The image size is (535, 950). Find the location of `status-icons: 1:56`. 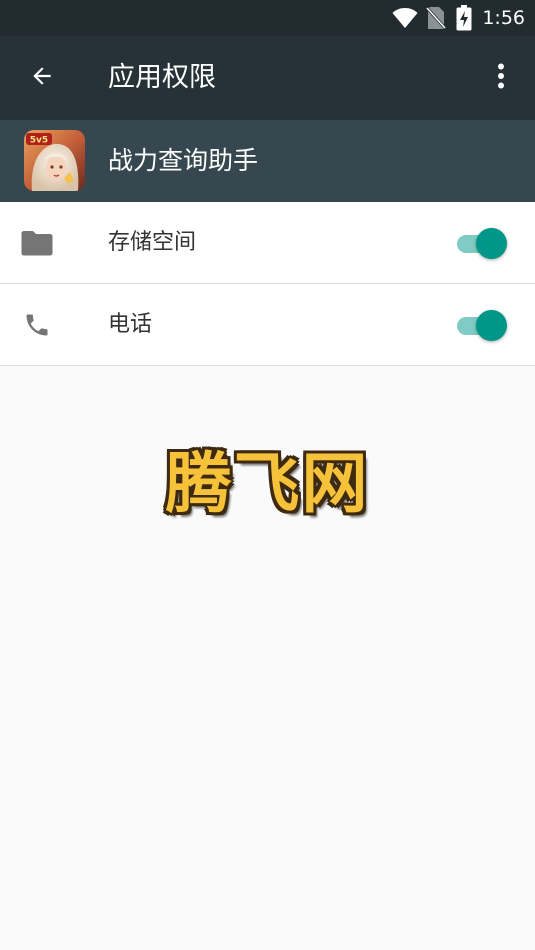

status-icons: 1:56 is located at coordinates (458, 18).